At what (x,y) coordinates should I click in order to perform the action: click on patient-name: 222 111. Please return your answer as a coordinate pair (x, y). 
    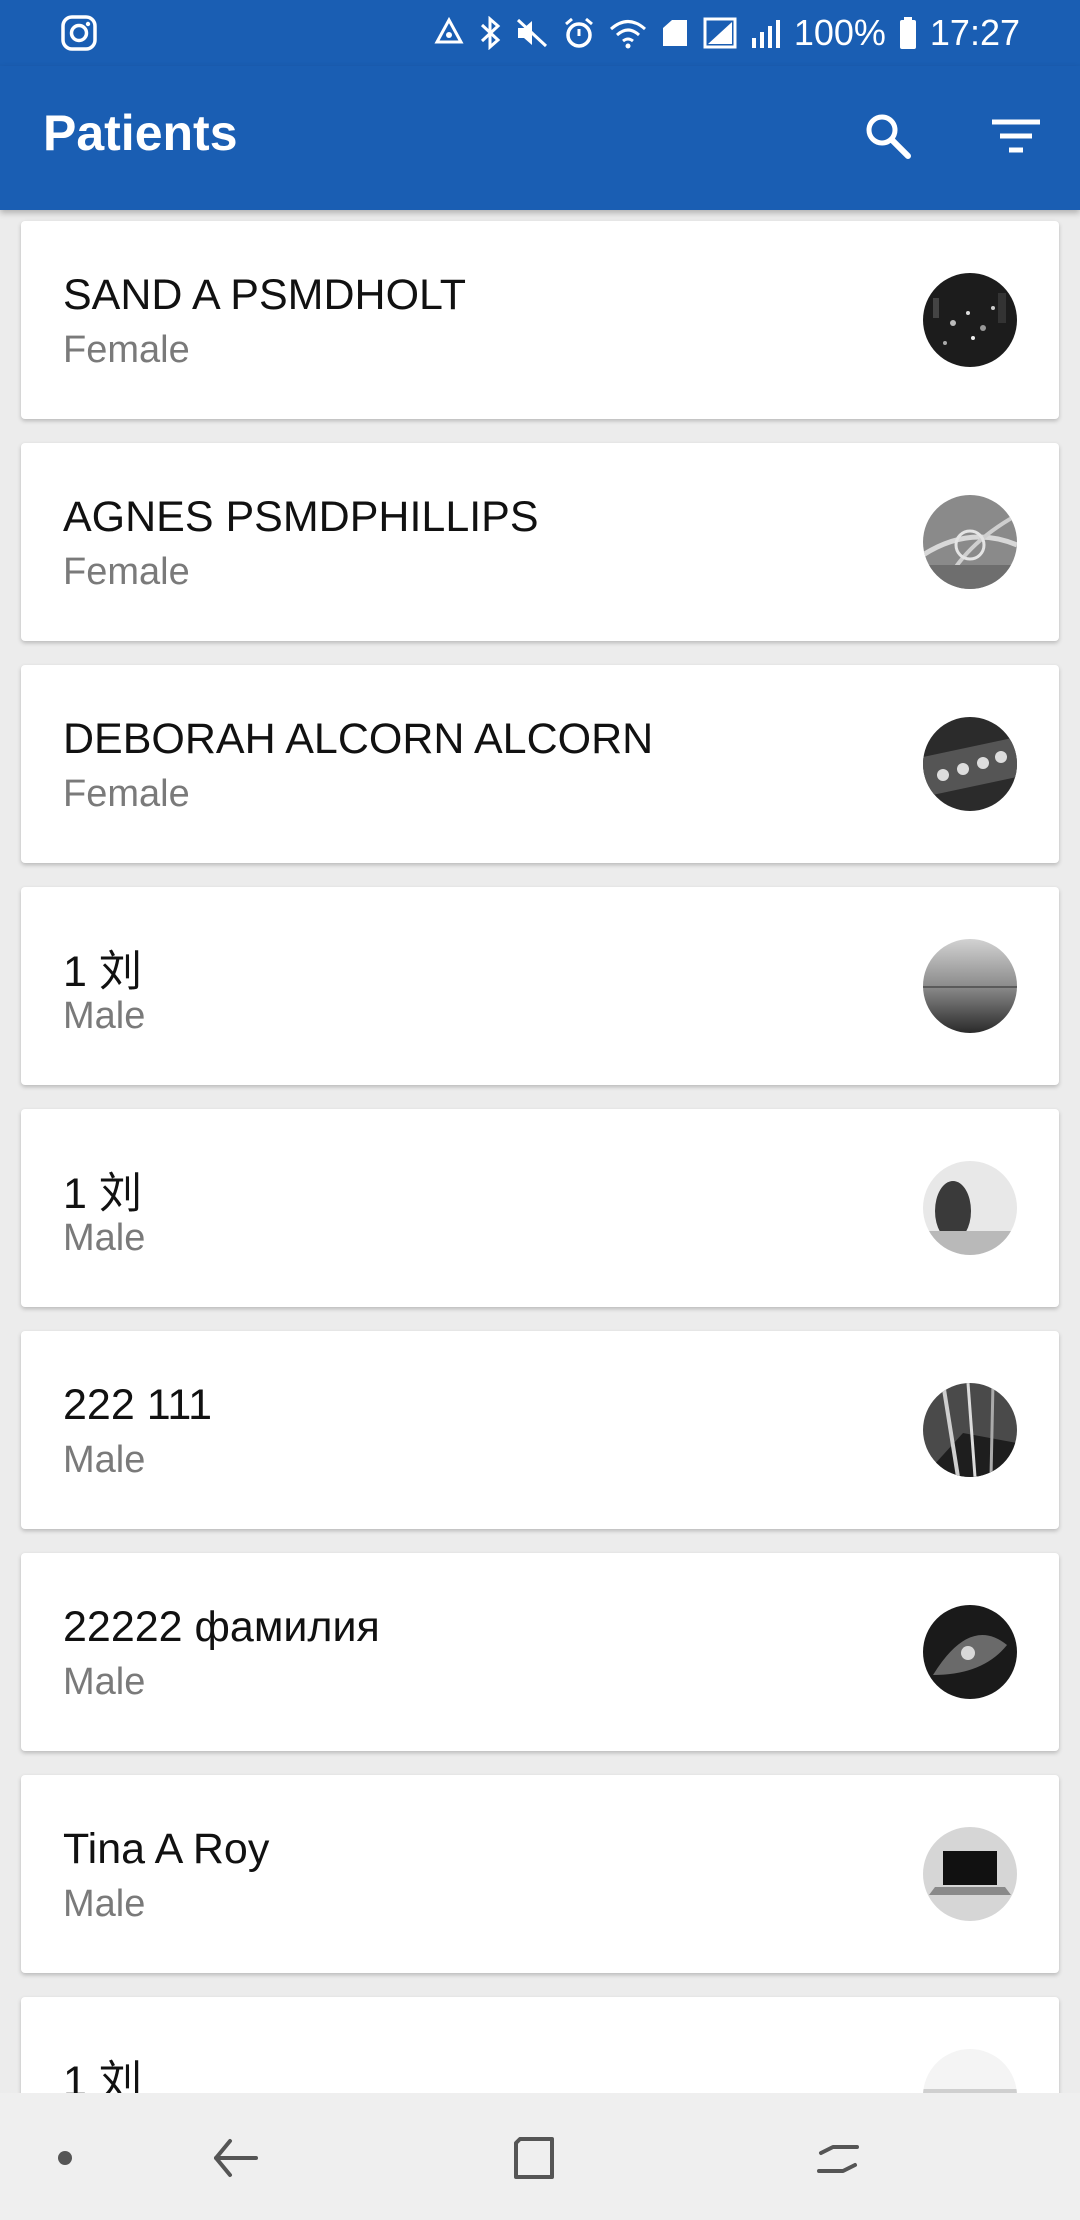
    Looking at the image, I should click on (138, 1405).